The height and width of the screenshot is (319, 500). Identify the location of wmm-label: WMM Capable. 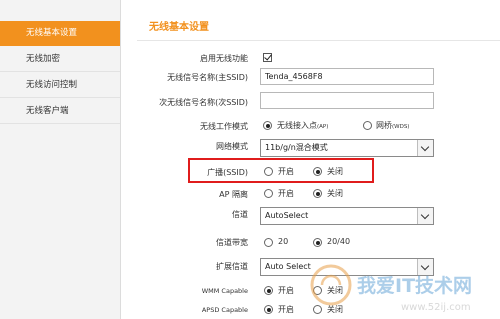
(224, 291).